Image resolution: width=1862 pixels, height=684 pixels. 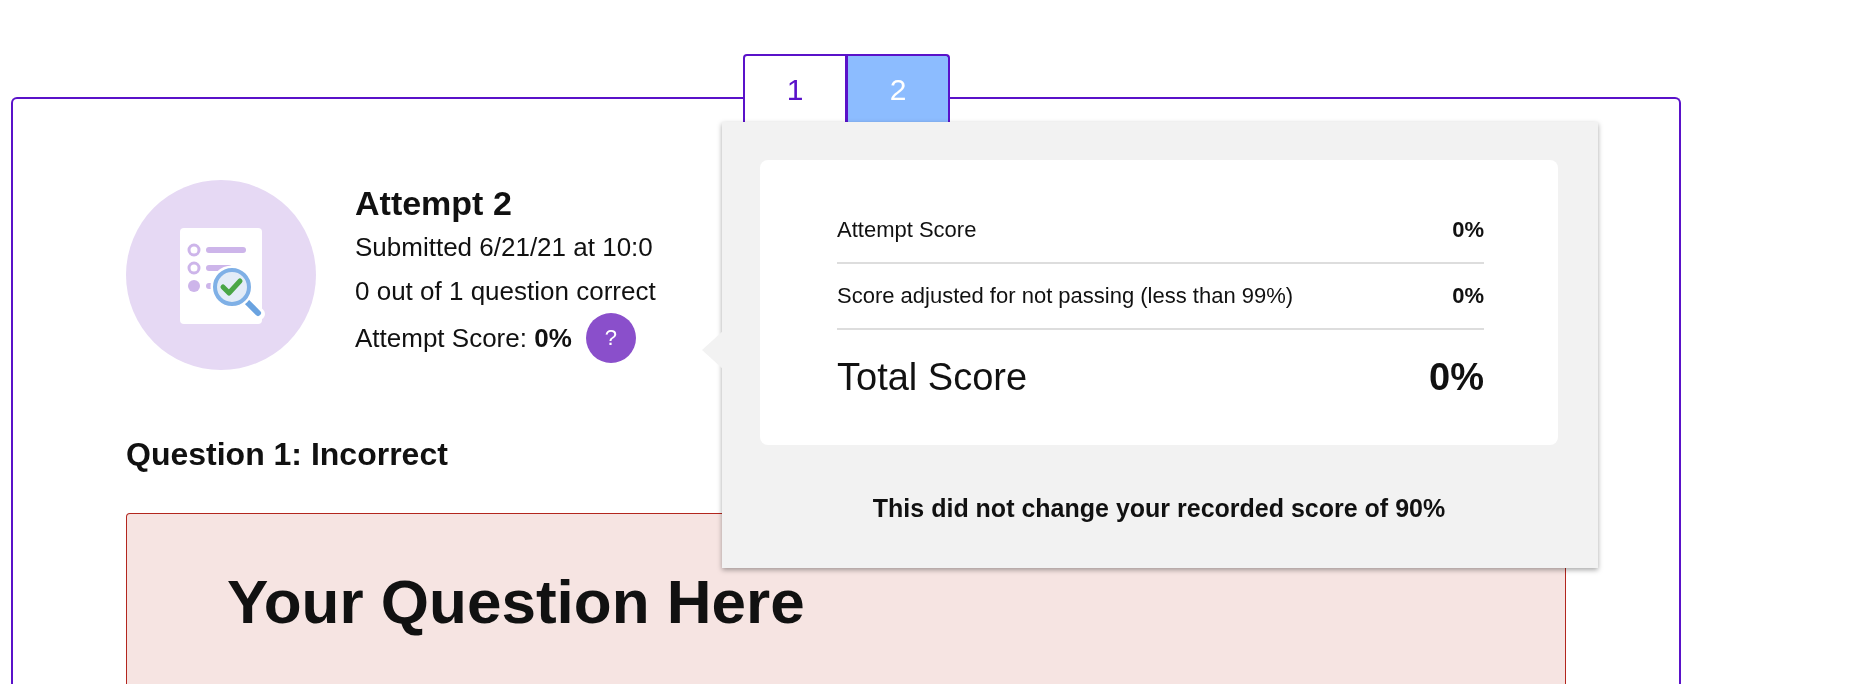 What do you see at coordinates (1065, 296) in the screenshot?
I see `score-label: Score adjusted for not passing (less than 99%)` at bounding box center [1065, 296].